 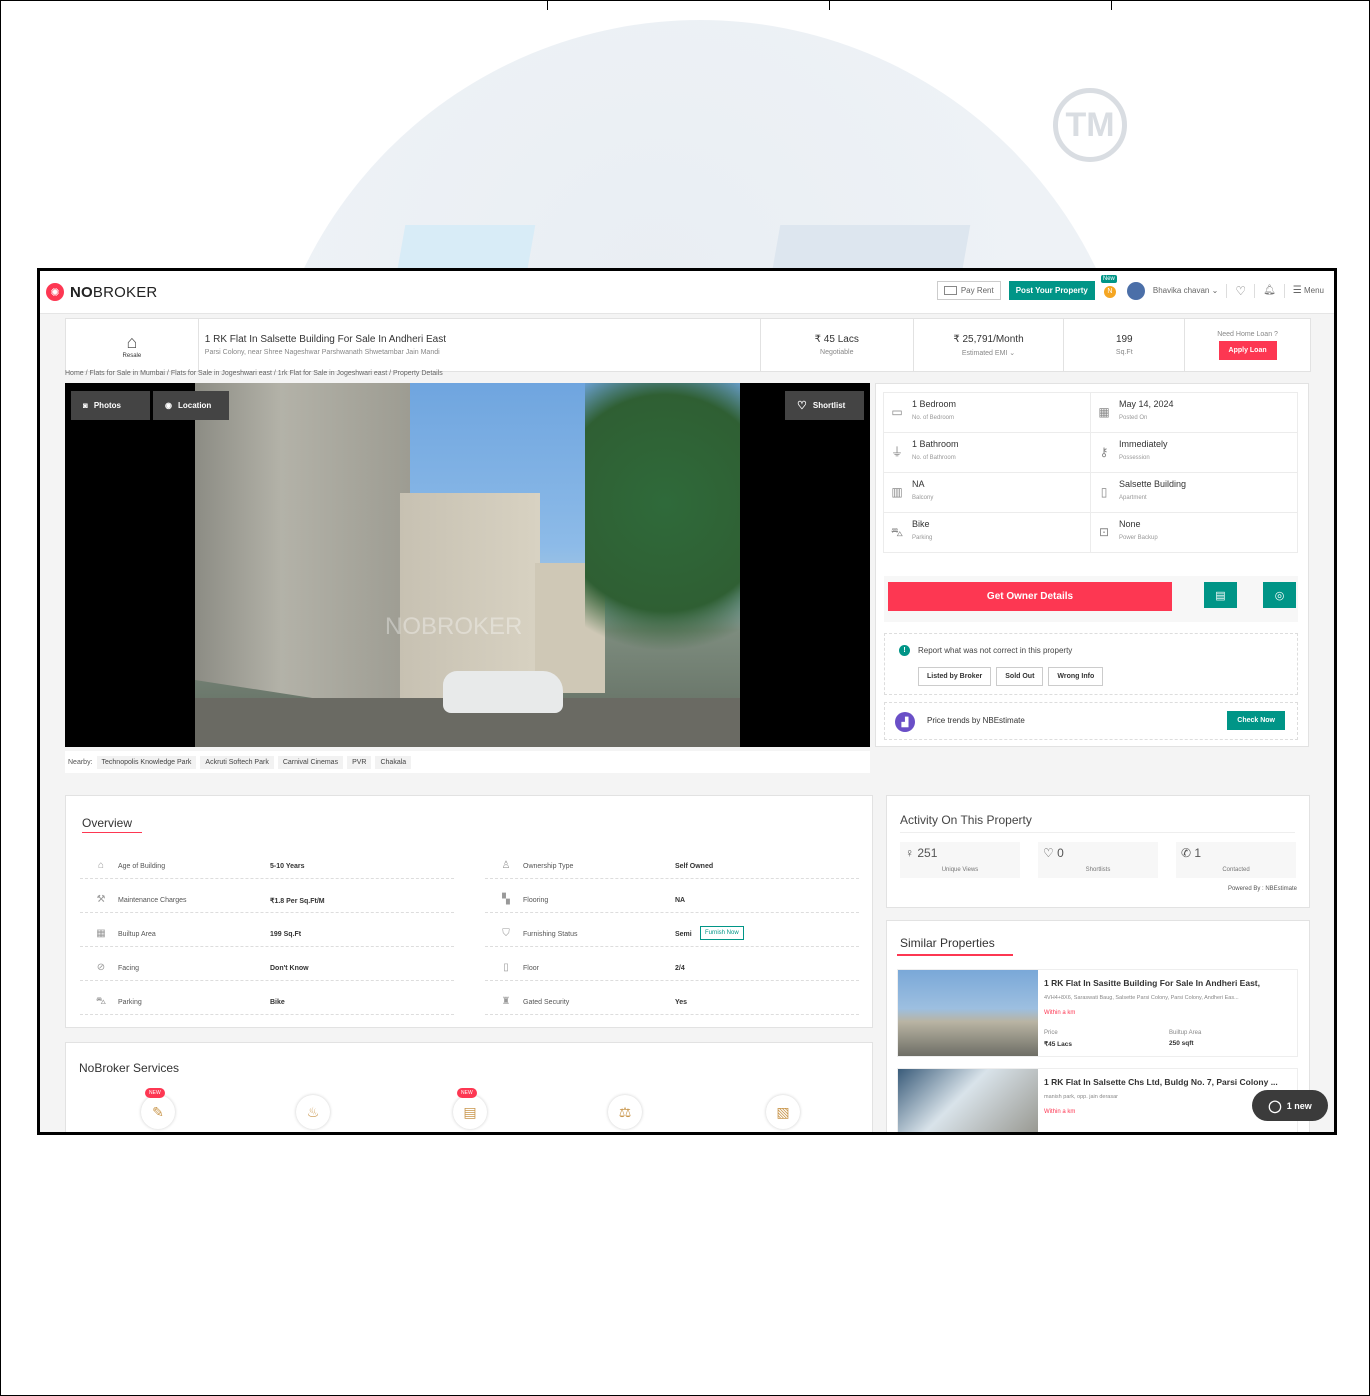 I want to click on bed-icon: ▭, so click(x=897, y=412).